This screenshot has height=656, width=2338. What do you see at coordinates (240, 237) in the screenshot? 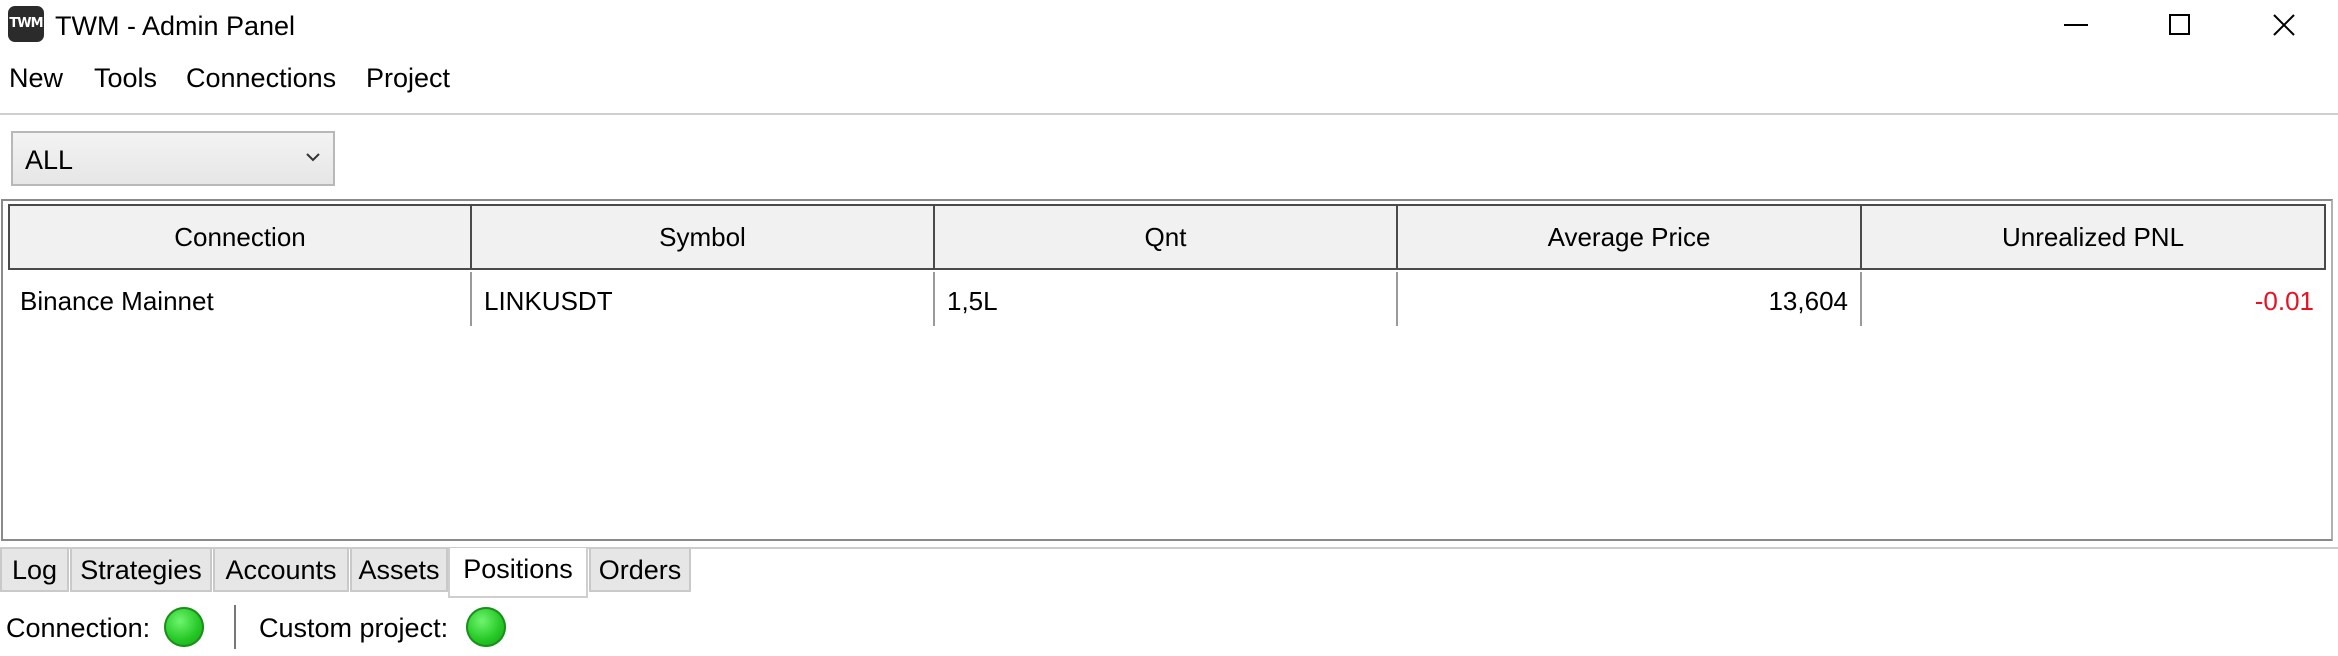
I see `column-header-connection: Connection` at bounding box center [240, 237].